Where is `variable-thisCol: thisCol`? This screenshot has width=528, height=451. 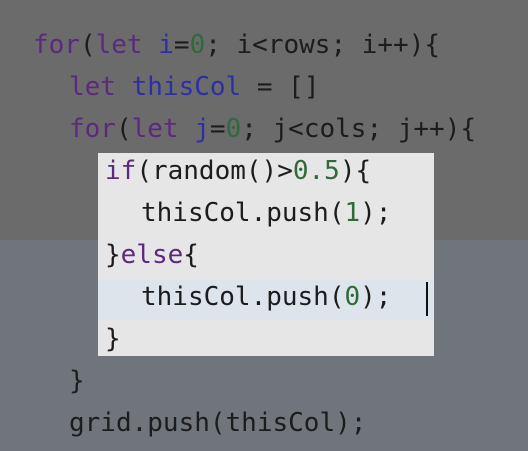
variable-thisCol: thisCol is located at coordinates (186, 87).